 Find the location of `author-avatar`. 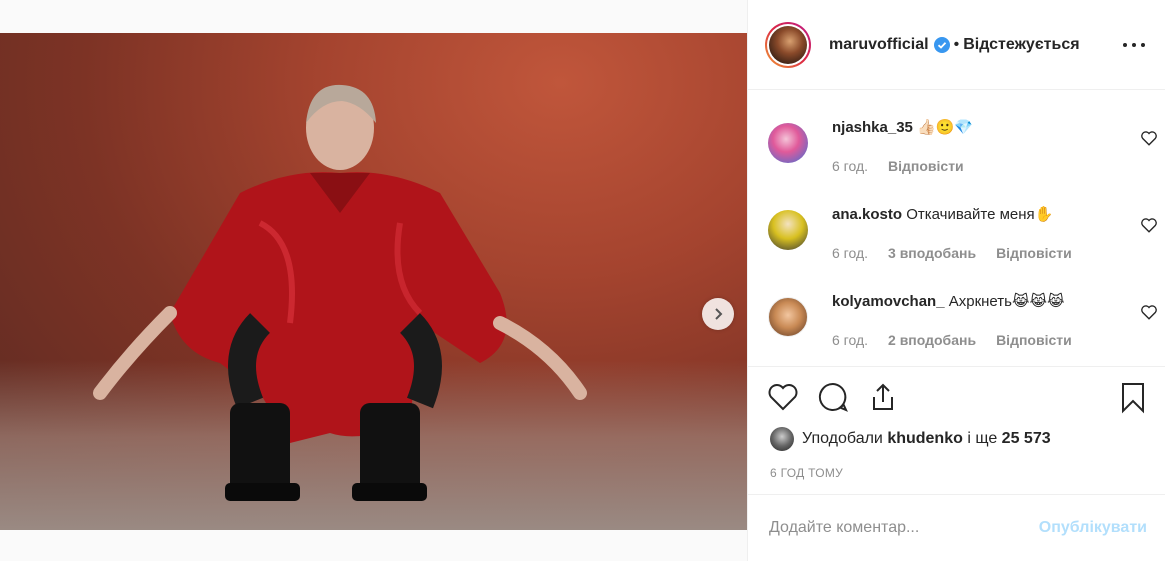

author-avatar is located at coordinates (788, 44).